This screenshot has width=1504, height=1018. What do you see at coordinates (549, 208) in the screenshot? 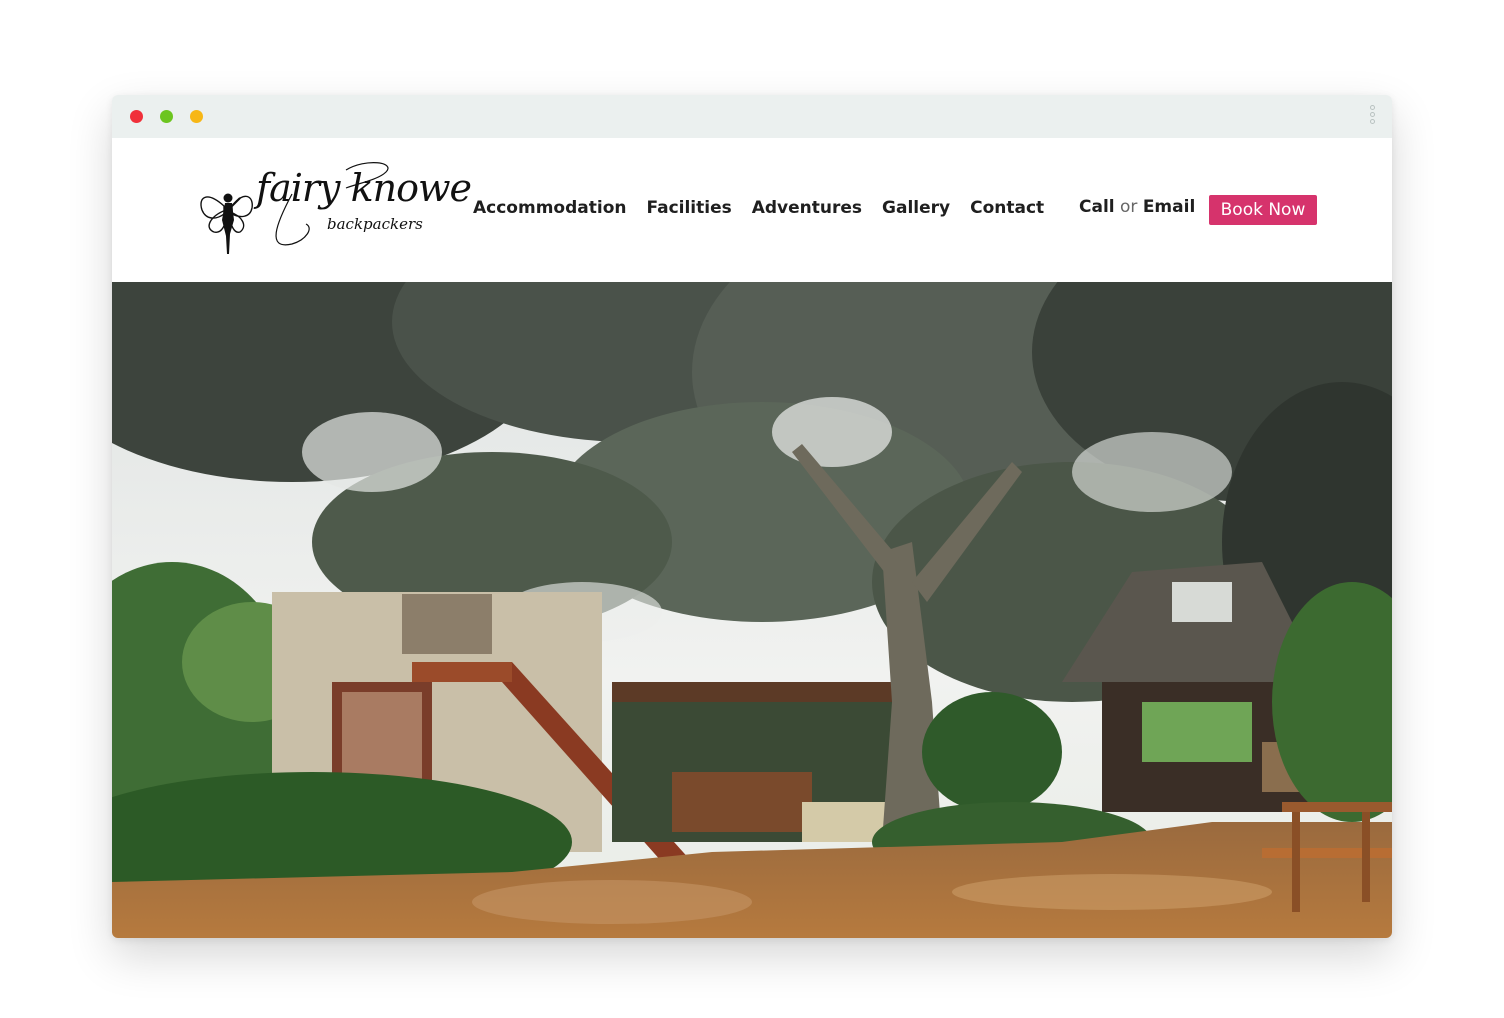
I see `nav-item-accommodation: Accommodation` at bounding box center [549, 208].